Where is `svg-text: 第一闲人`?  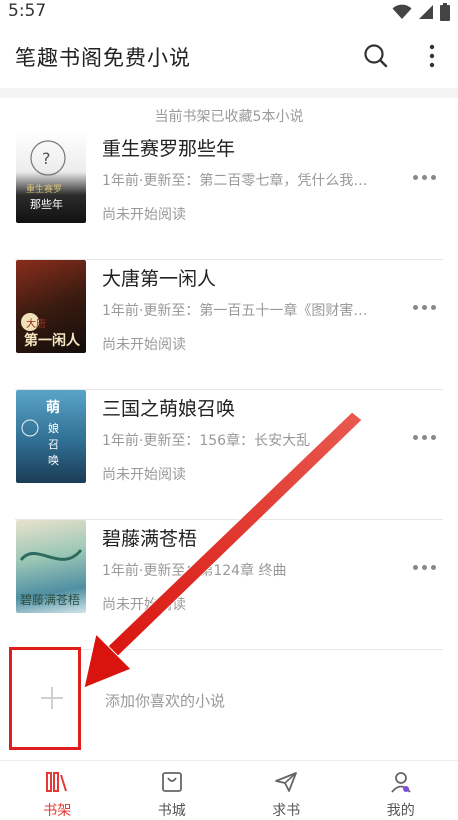
svg-text: 第一闲人 is located at coordinates (52, 340).